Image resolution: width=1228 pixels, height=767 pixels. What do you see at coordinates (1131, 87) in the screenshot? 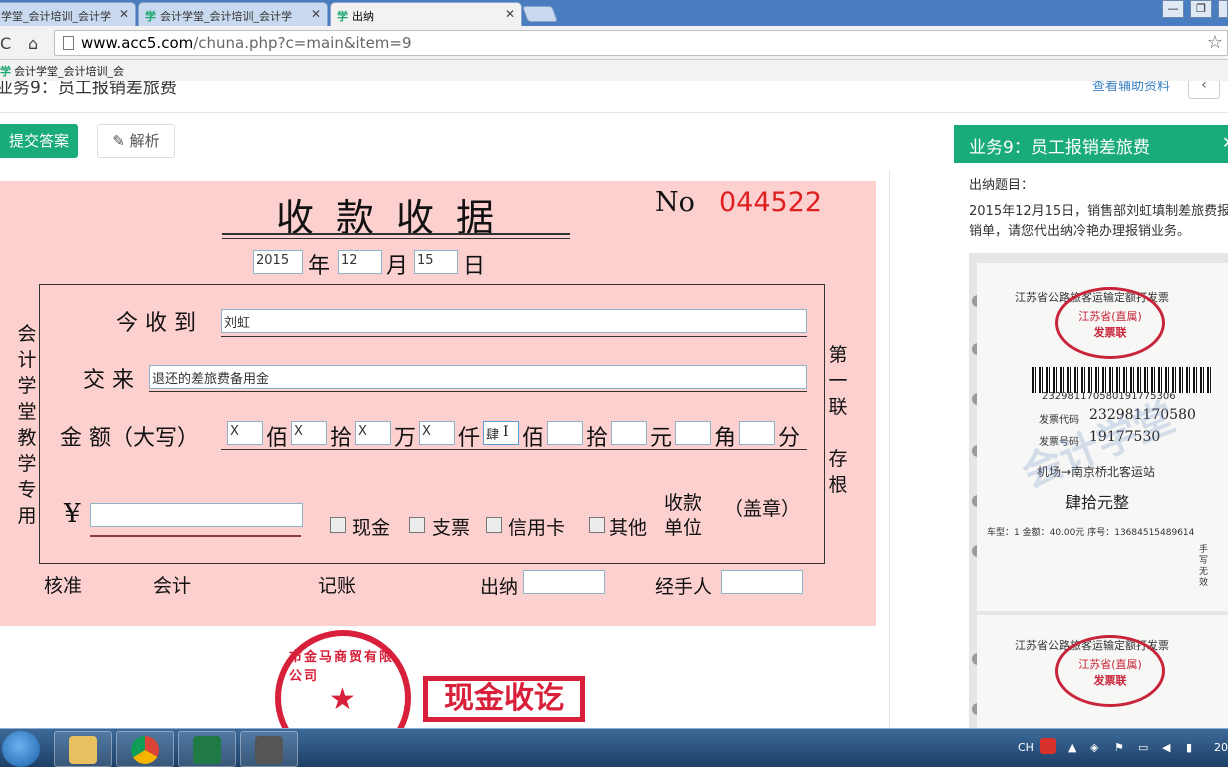
I see `help-link: 查看辅助资料` at bounding box center [1131, 87].